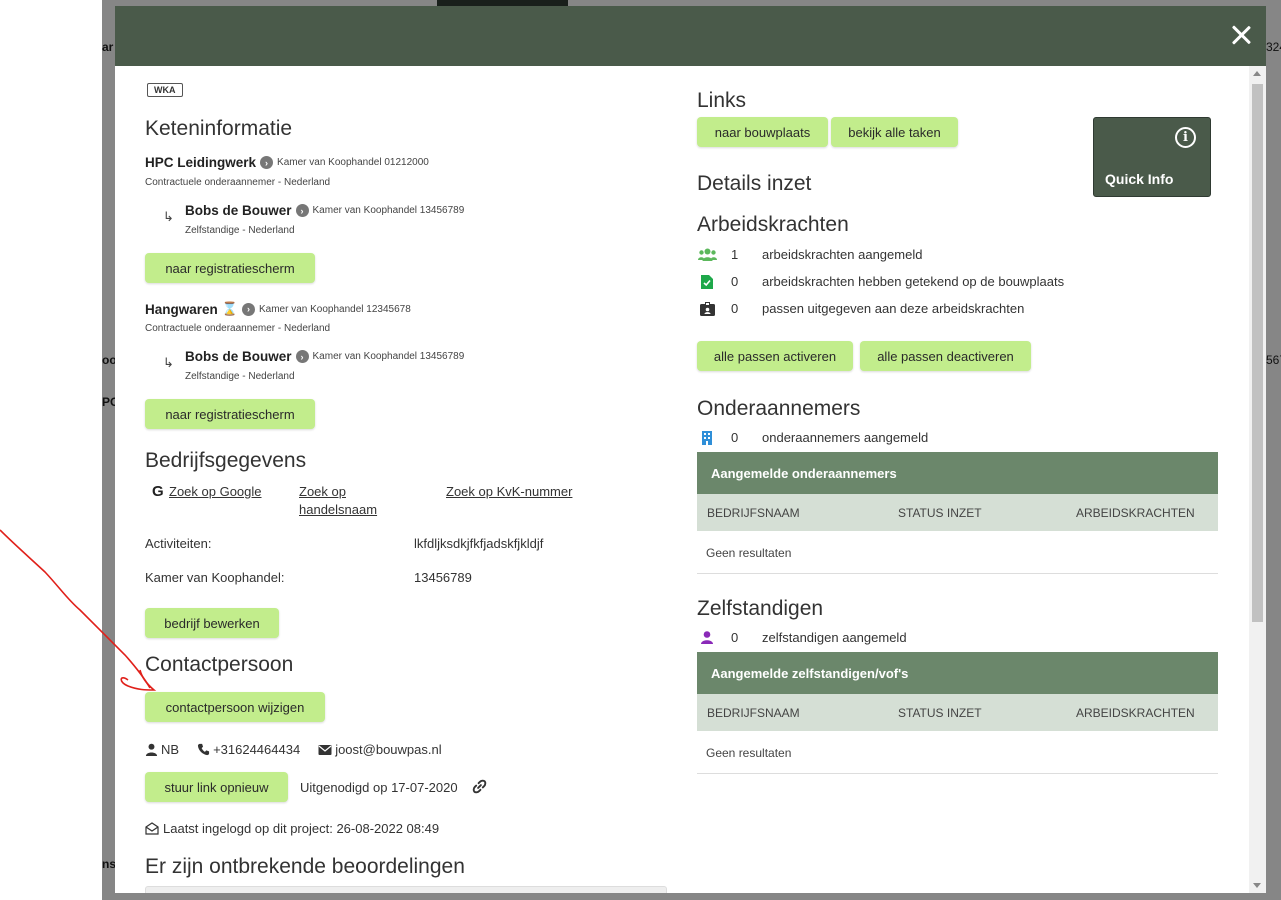  I want to click on stat-text: zelfstandigen aangemeld, so click(834, 637).